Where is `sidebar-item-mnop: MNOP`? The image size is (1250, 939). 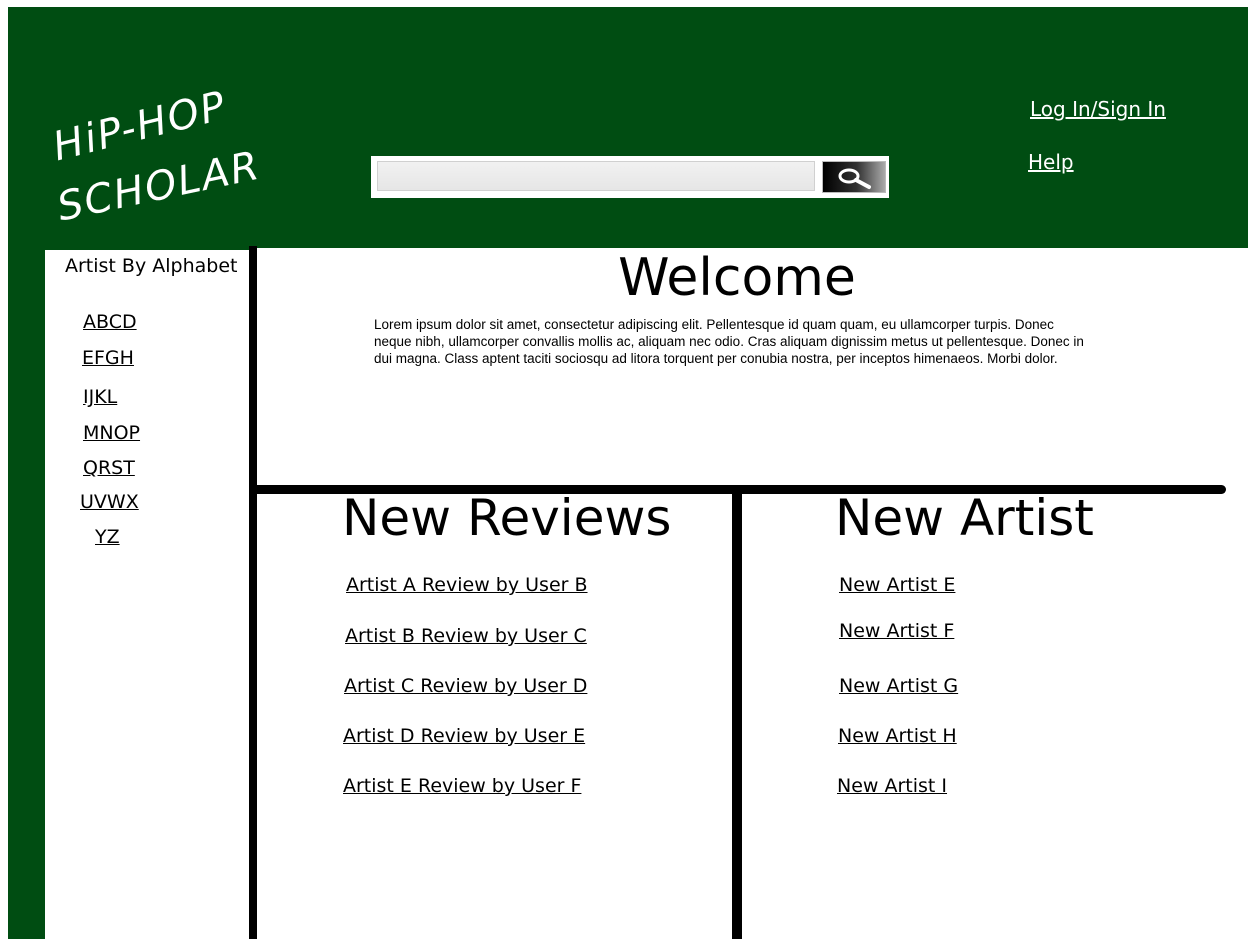
sidebar-item-mnop: MNOP is located at coordinates (111, 433).